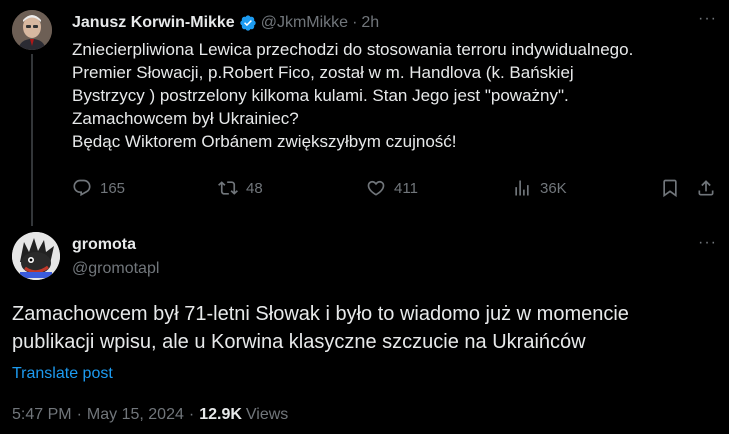 The width and height of the screenshot is (729, 434). I want to click on views-button: 36K, so click(539, 188).